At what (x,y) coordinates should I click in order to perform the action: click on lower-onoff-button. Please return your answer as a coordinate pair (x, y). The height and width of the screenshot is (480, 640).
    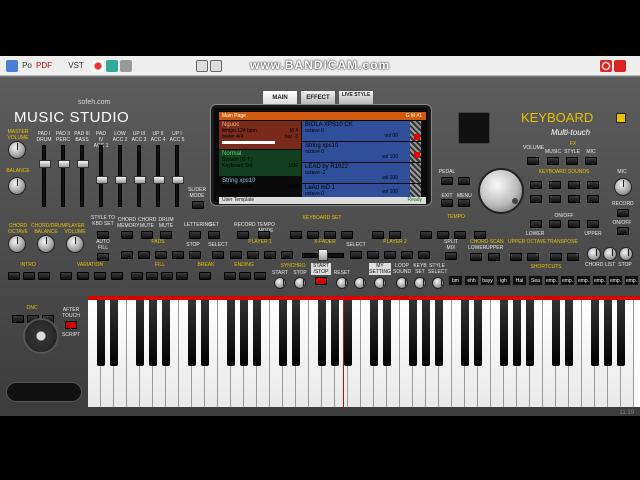
    Looking at the image, I should click on (536, 224).